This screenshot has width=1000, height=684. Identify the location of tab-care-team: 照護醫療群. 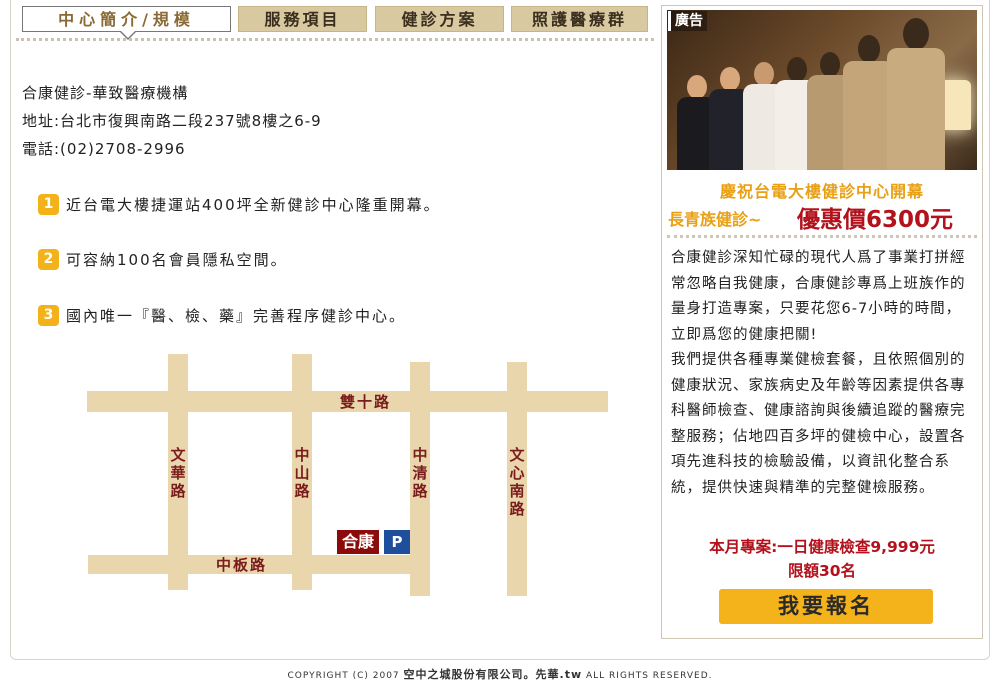
(579, 19).